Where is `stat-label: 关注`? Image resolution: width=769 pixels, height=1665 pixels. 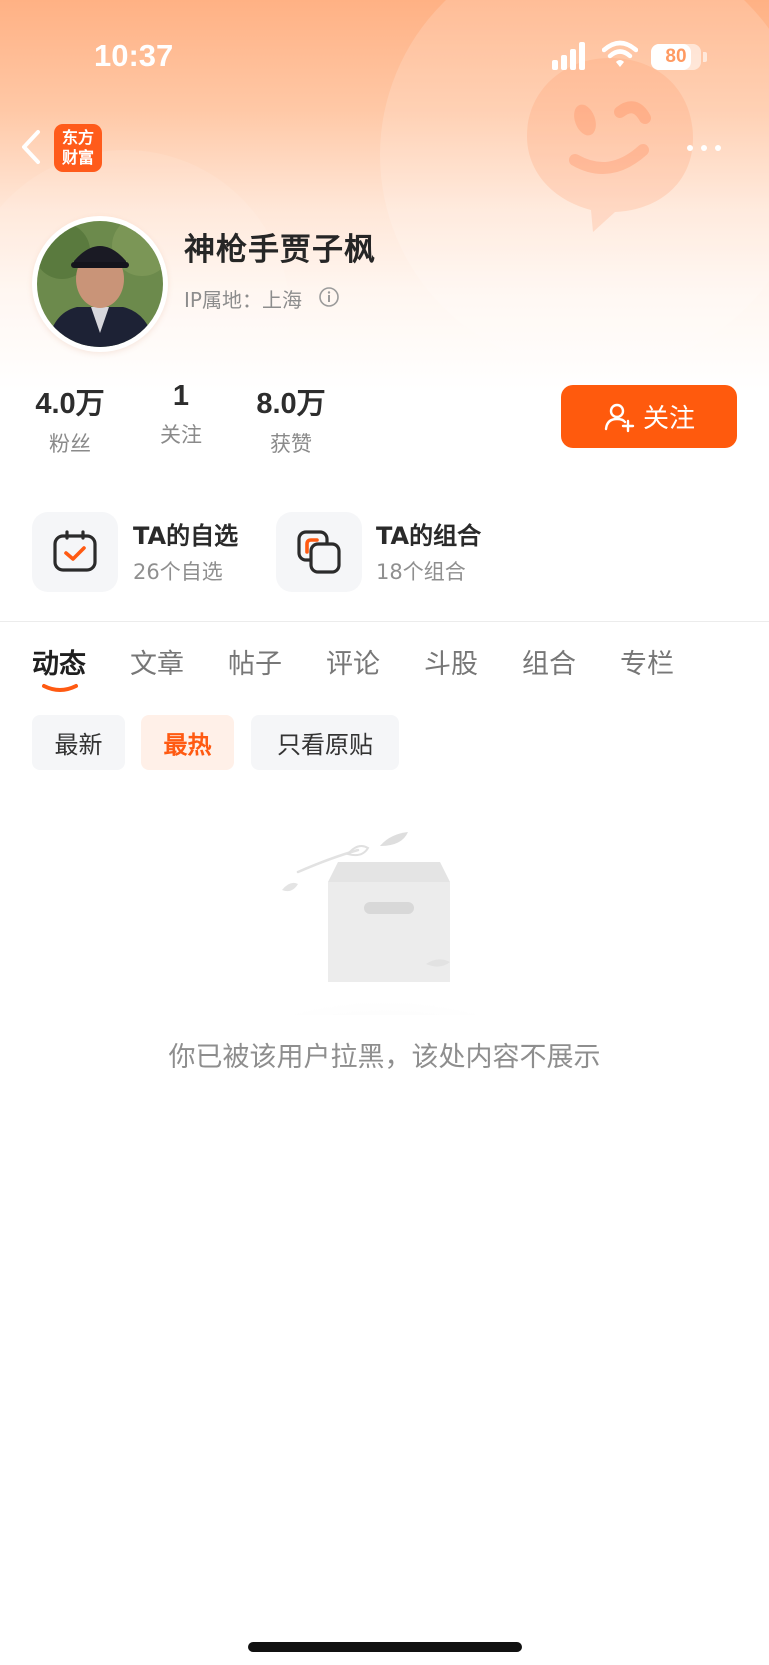 stat-label: 关注 is located at coordinates (181, 435).